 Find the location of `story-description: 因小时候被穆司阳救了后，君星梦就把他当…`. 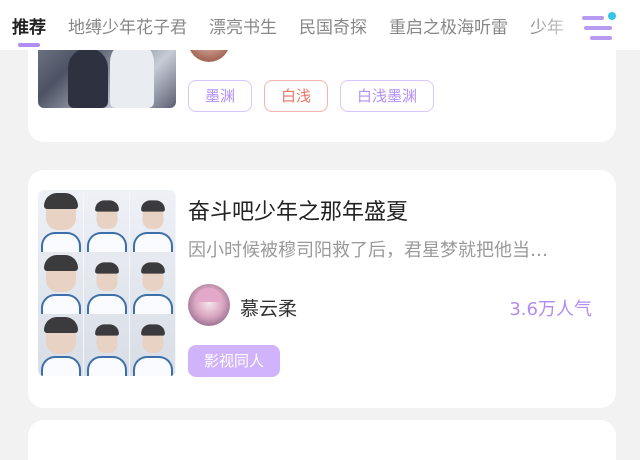

story-description: 因小时候被穆司阳救了后，君星梦就把他当… is located at coordinates (368, 250).